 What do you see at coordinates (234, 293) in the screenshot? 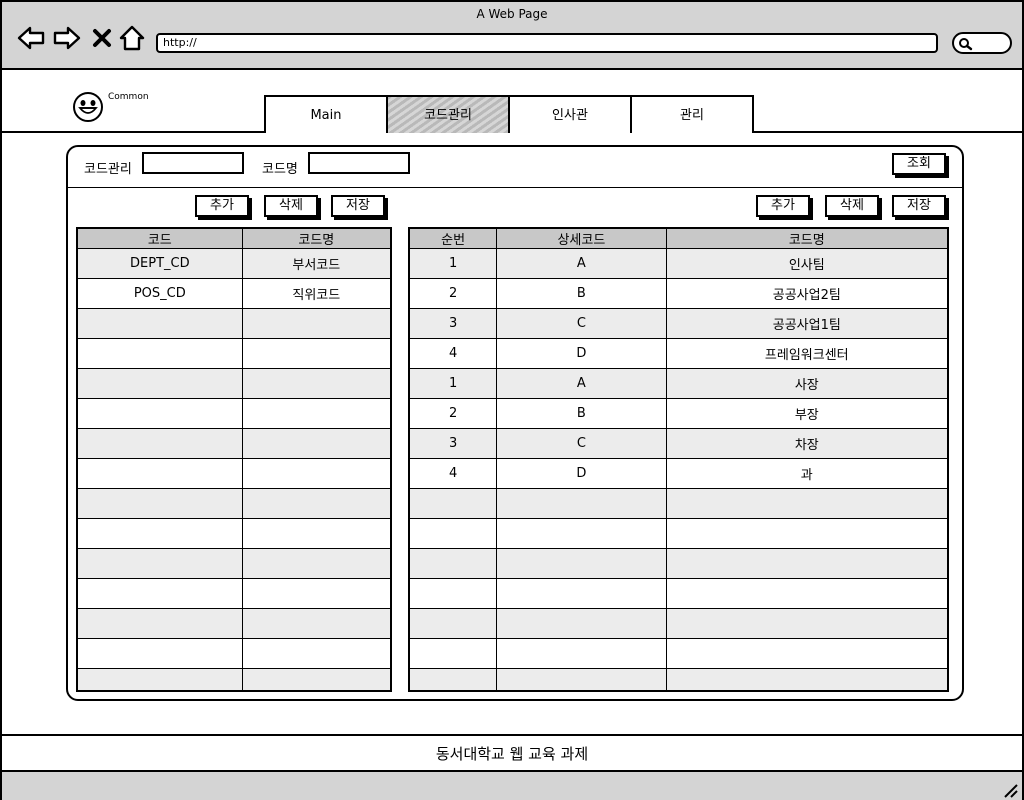
I see `table-row: POS_CD 직위코드` at bounding box center [234, 293].